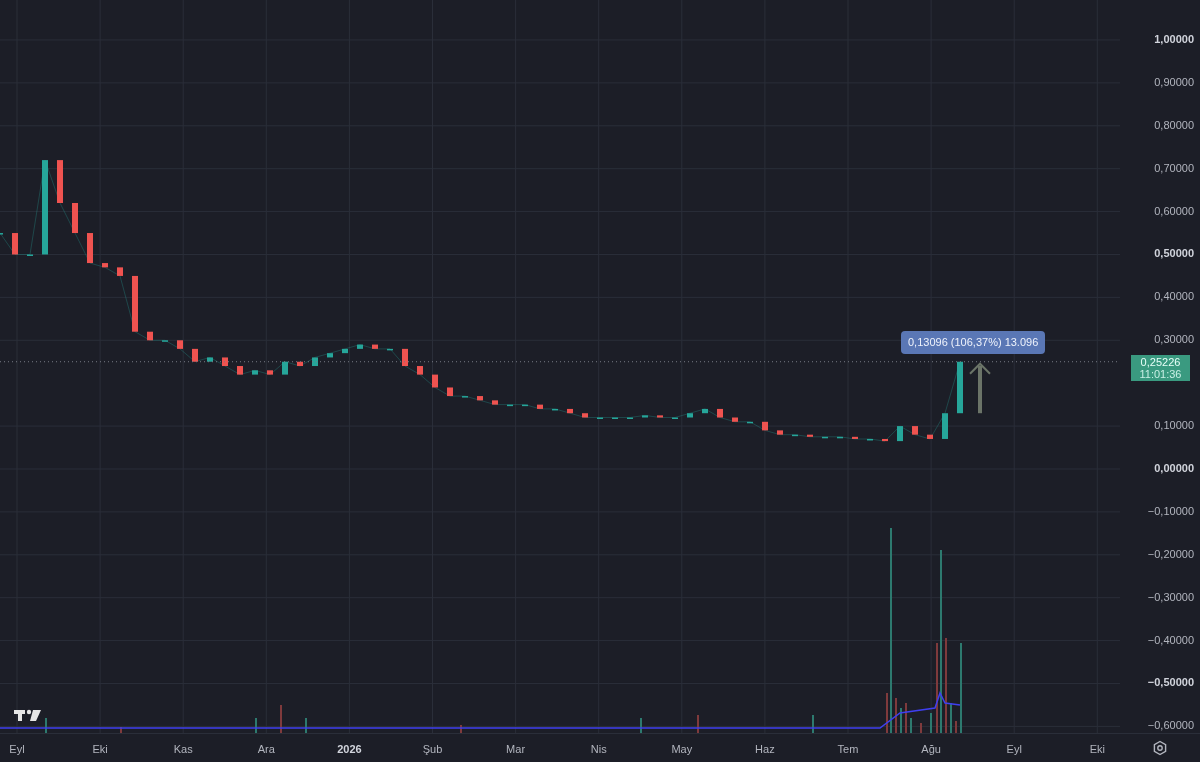 This screenshot has width=1200, height=762. I want to click on time-axis-label: Tem, so click(848, 749).